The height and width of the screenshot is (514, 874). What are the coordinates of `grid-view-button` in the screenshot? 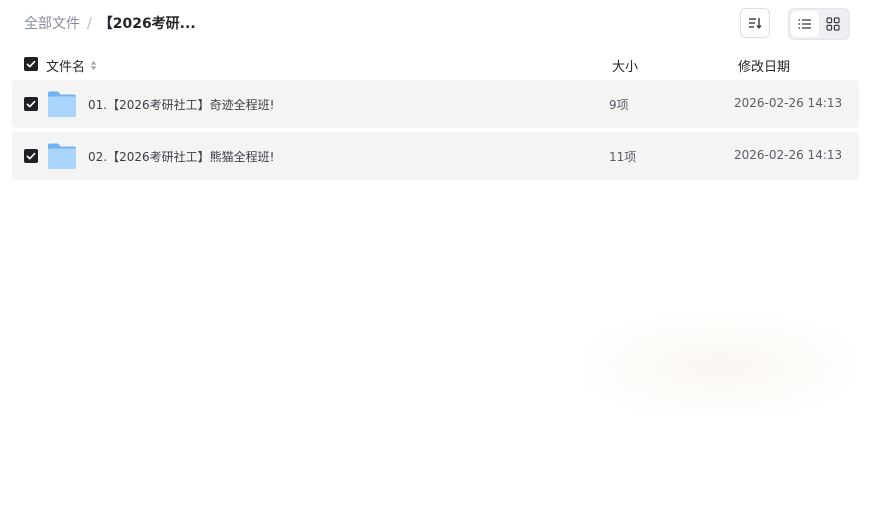 It's located at (833, 24).